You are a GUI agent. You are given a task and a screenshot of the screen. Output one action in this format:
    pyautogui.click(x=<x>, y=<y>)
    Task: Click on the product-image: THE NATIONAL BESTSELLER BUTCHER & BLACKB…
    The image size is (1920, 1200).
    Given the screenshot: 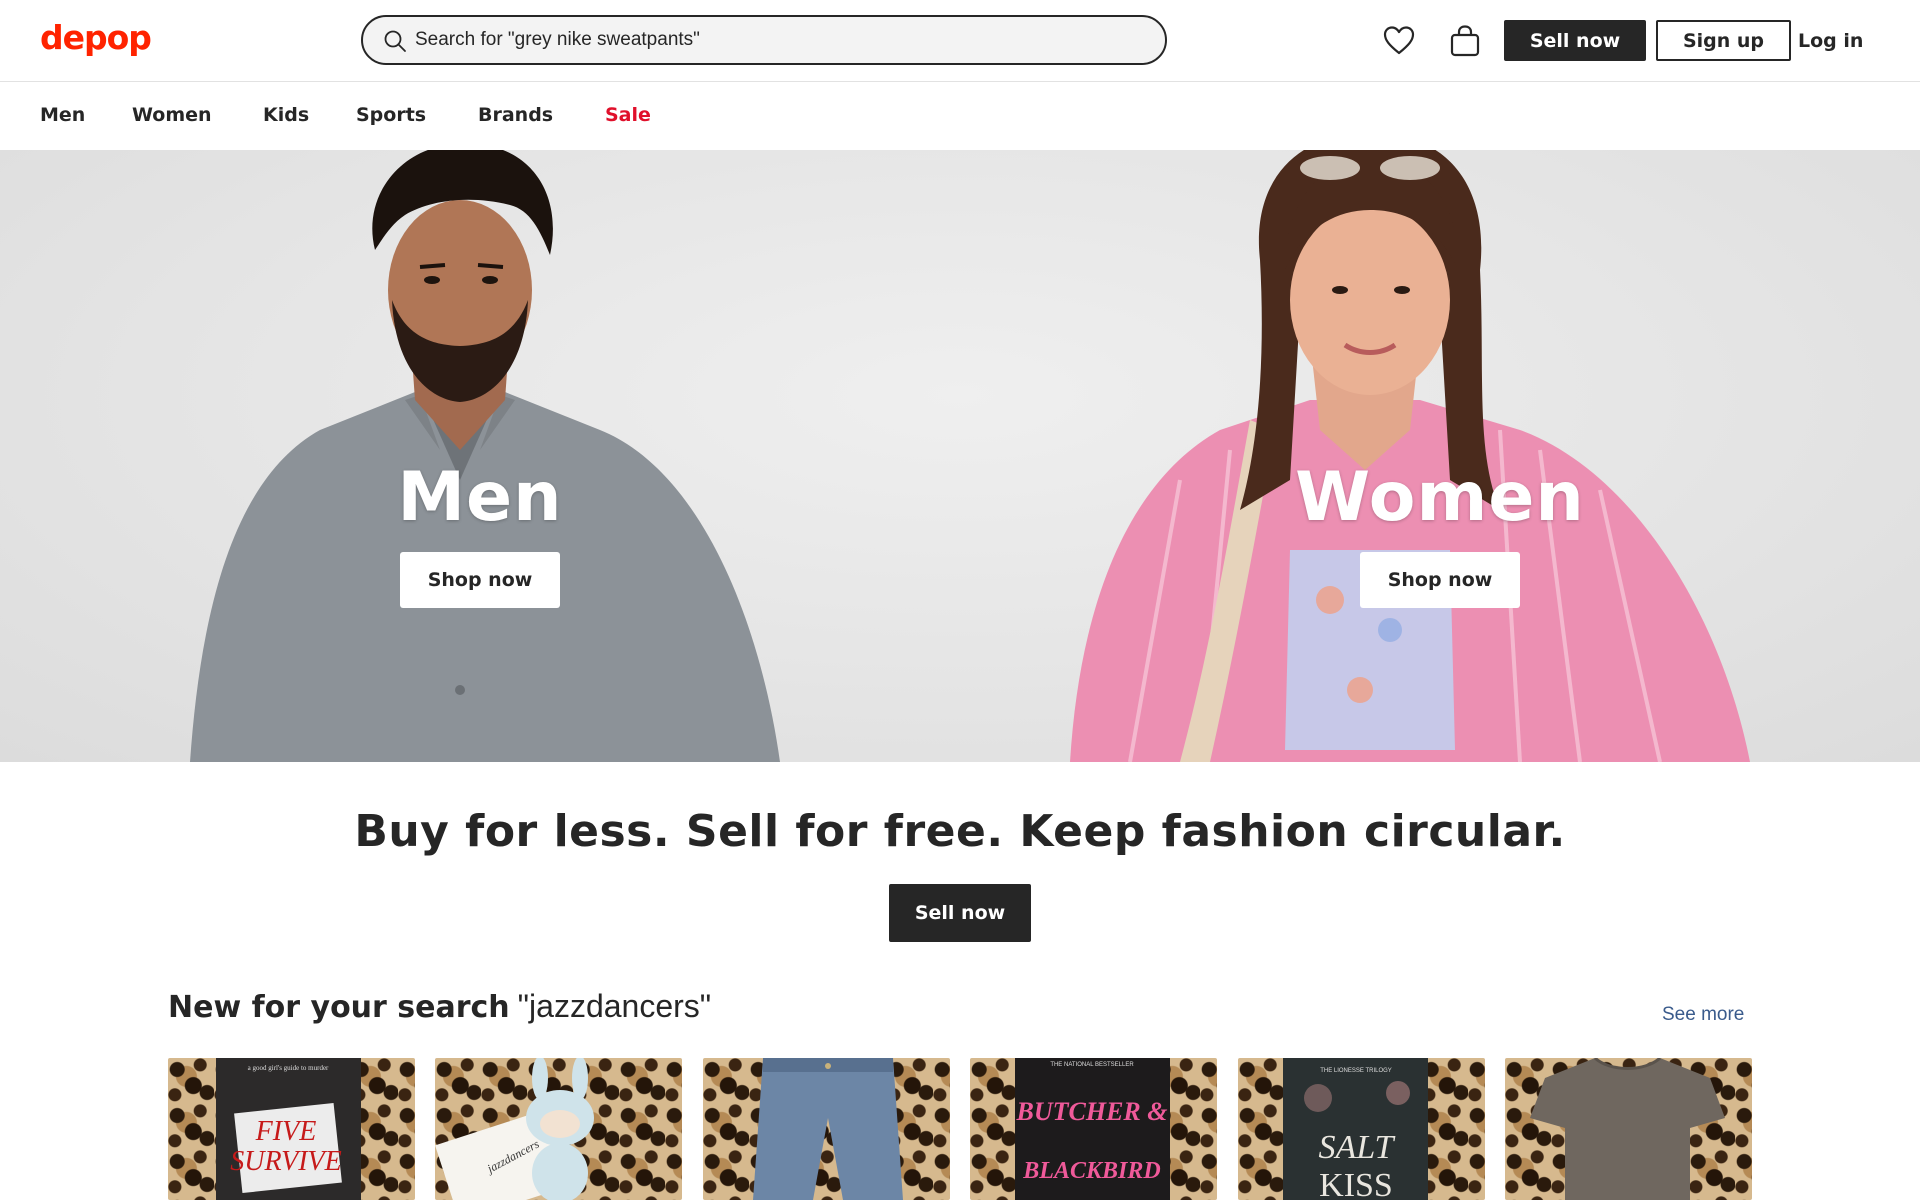 What is the action you would take?
    pyautogui.click(x=1092, y=1129)
    